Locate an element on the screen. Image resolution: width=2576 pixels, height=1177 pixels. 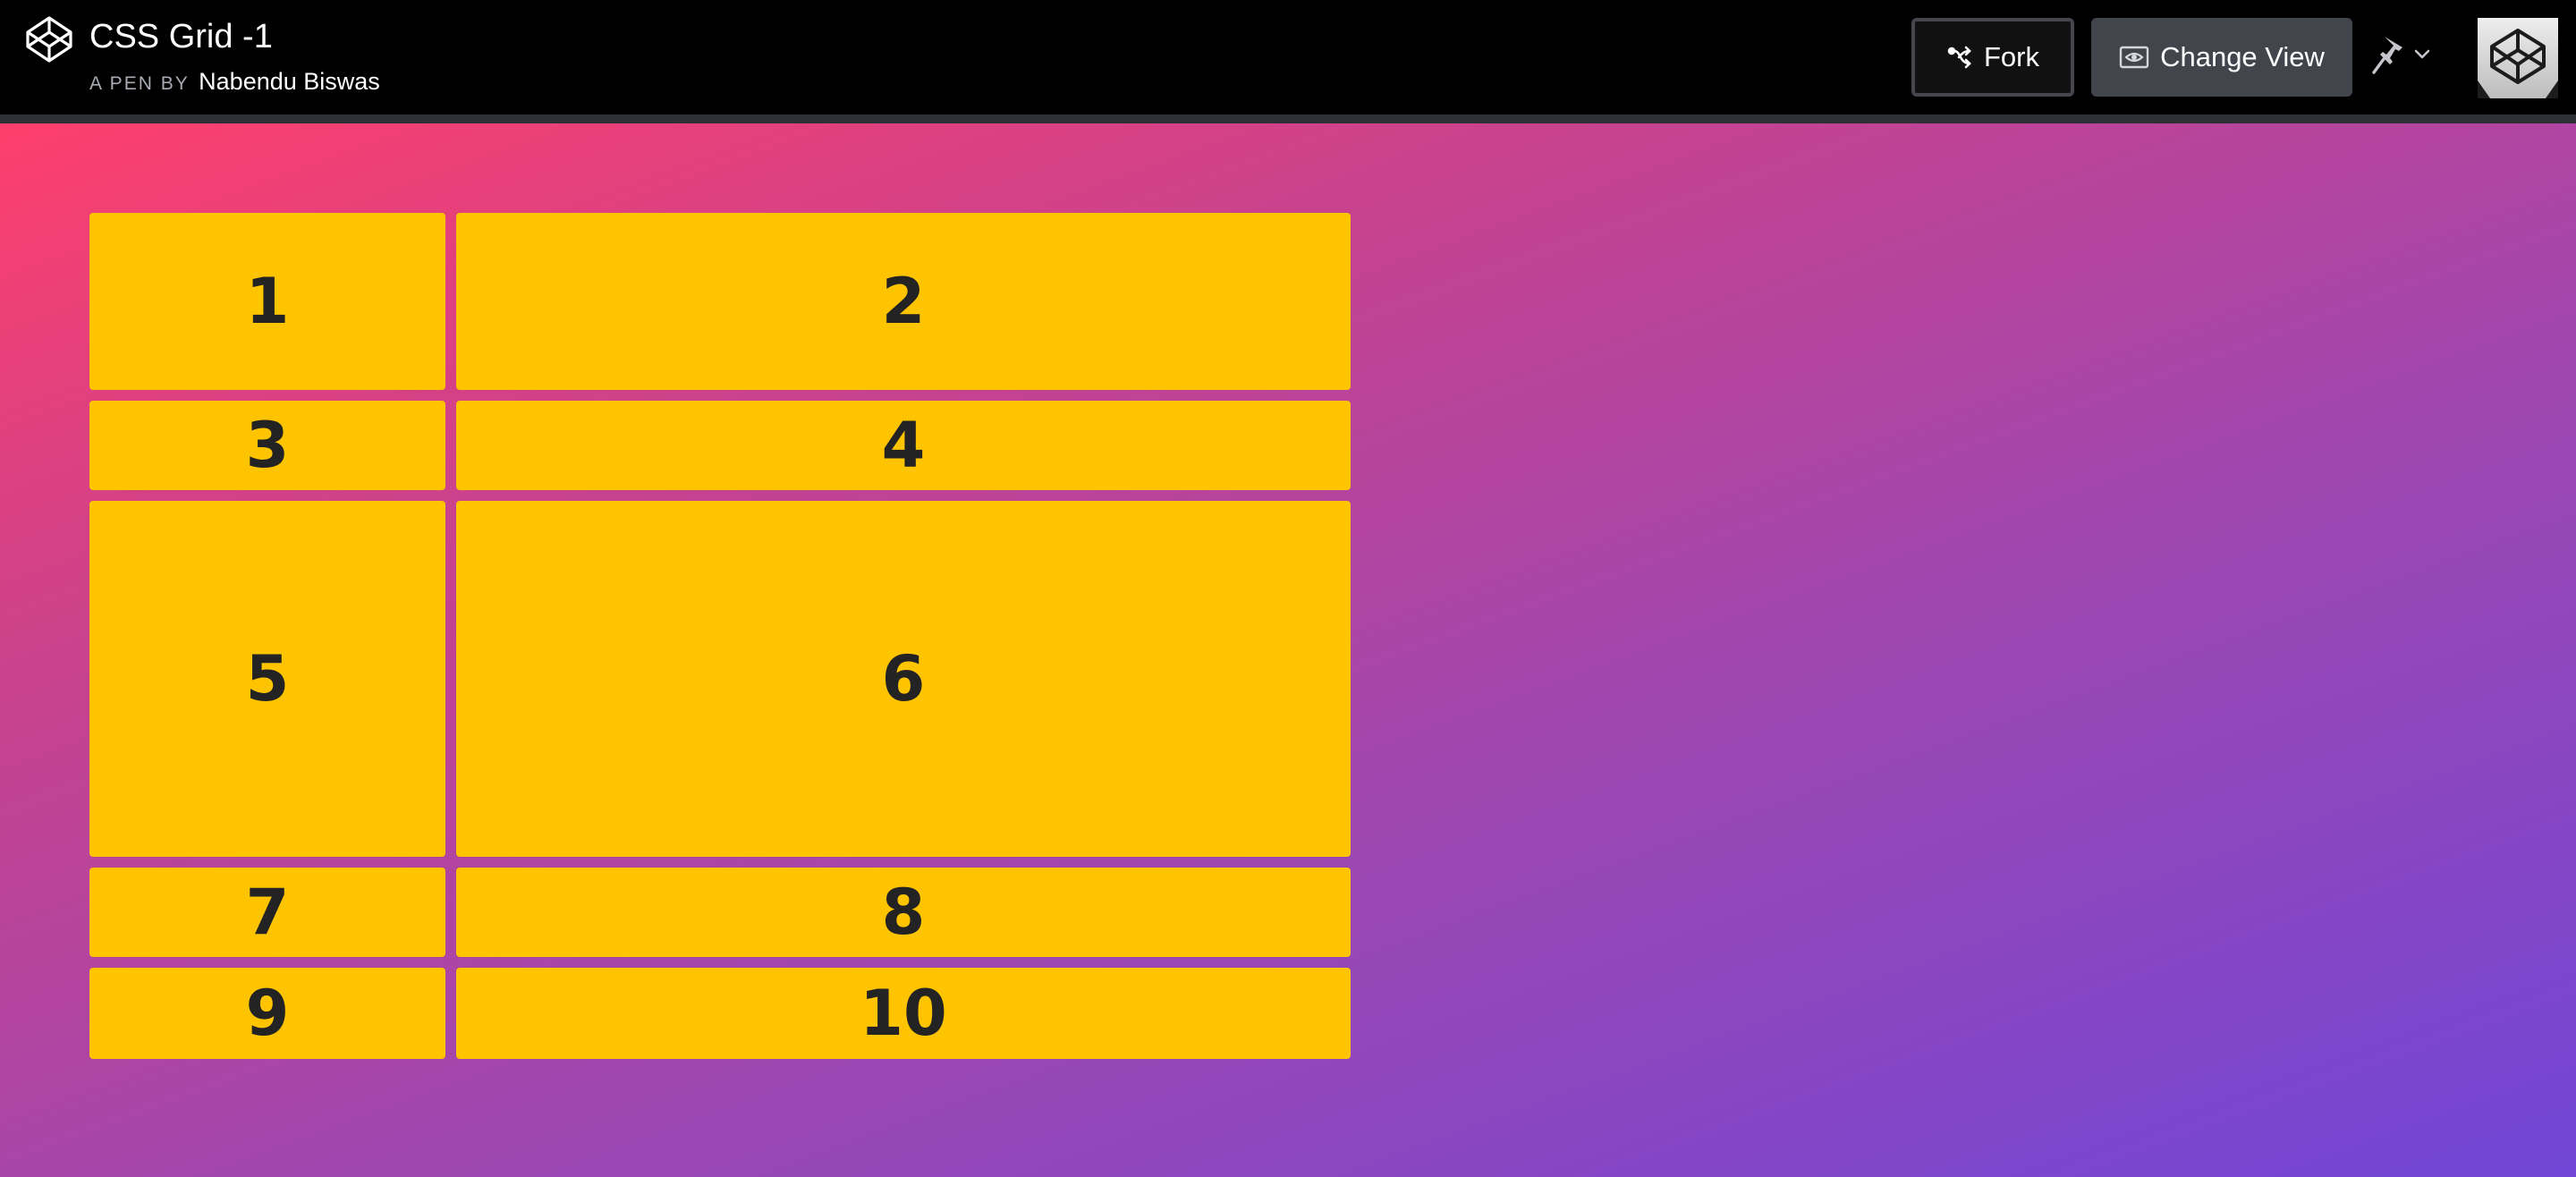
chevron-down-icon is located at coordinates (2422, 56).